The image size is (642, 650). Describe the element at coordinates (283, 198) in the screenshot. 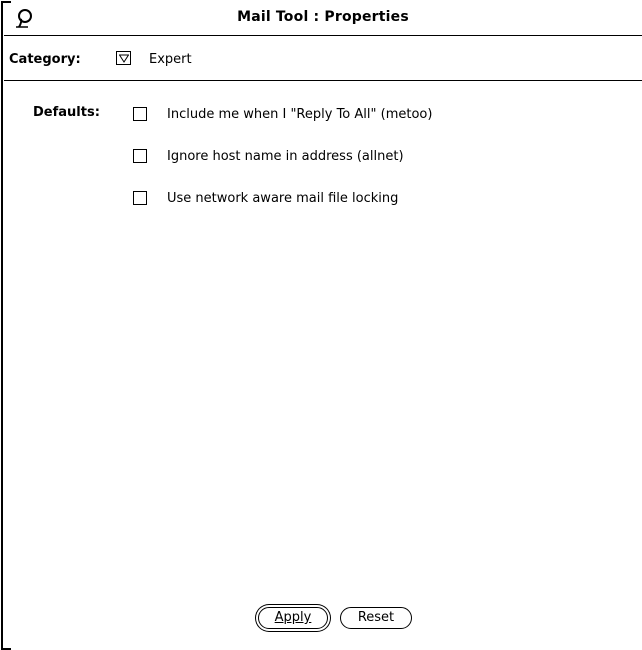

I see `option-label: Use network aware mail file locking` at that location.